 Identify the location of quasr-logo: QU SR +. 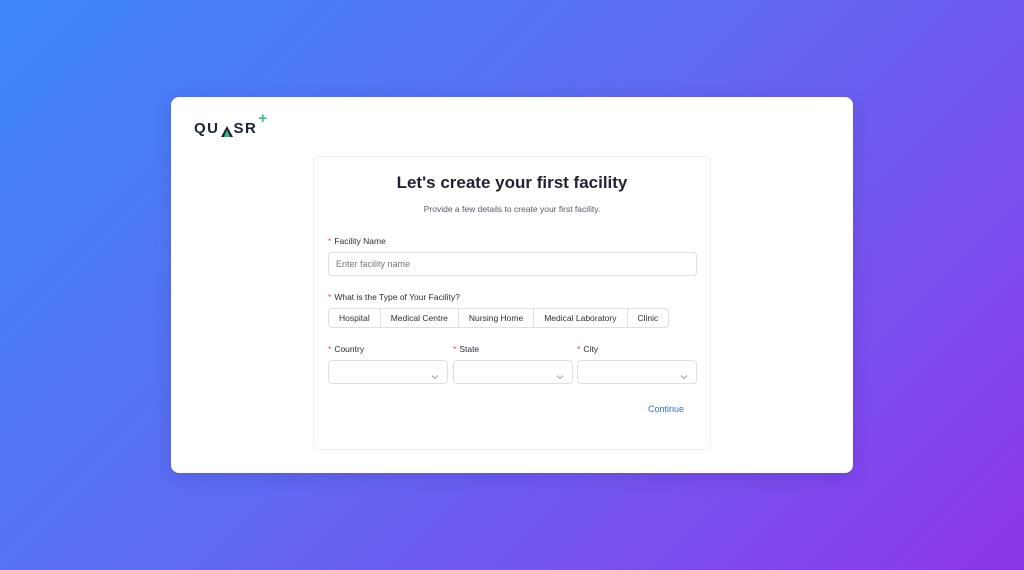
(231, 126).